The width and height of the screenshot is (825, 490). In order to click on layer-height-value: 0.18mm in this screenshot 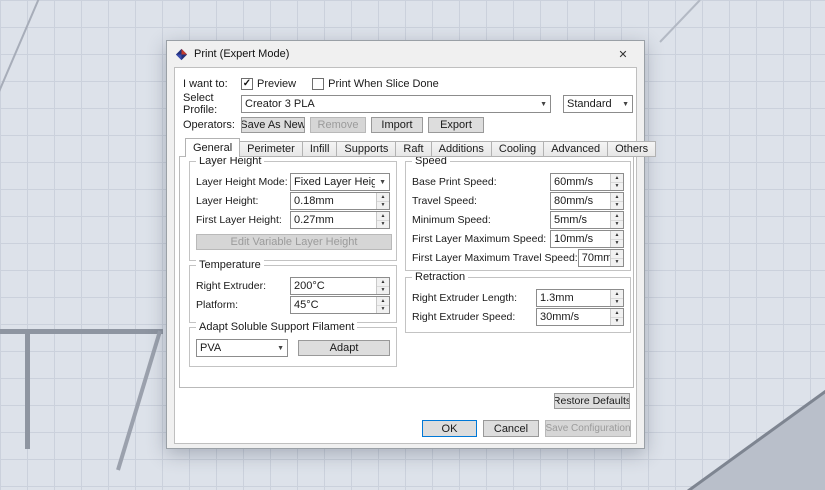, I will do `click(314, 201)`.